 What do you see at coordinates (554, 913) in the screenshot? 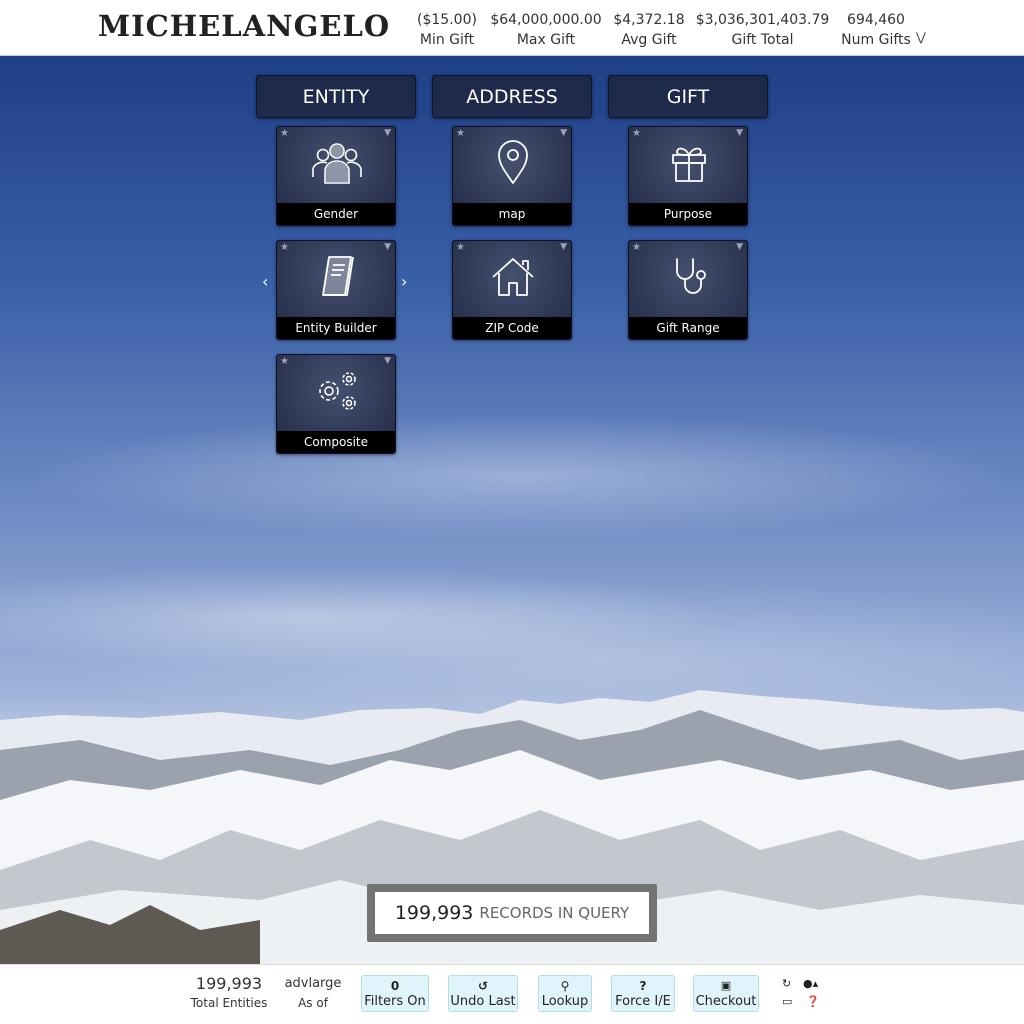
I see `records-label: RECORDS IN QUERY` at bounding box center [554, 913].